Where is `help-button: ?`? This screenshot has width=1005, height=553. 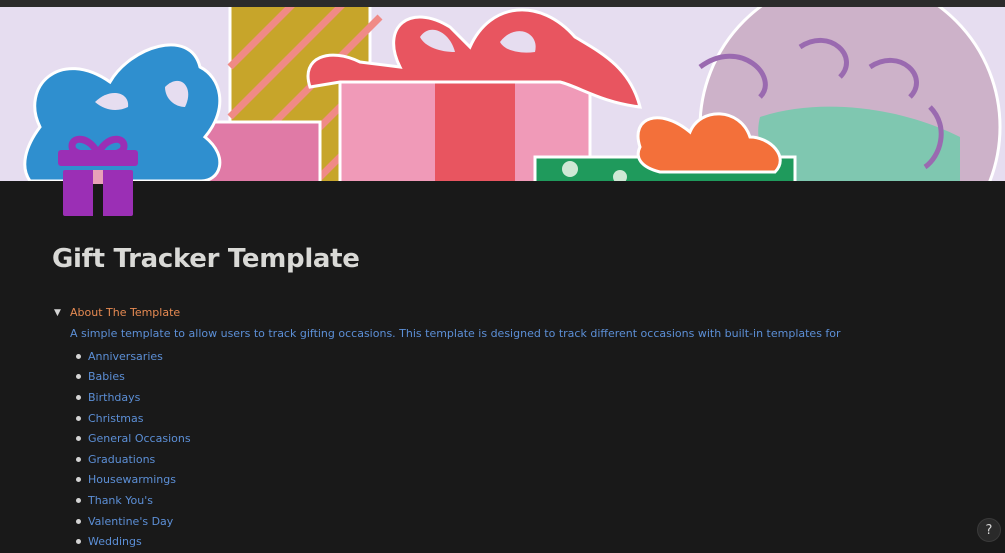 help-button: ? is located at coordinates (989, 530).